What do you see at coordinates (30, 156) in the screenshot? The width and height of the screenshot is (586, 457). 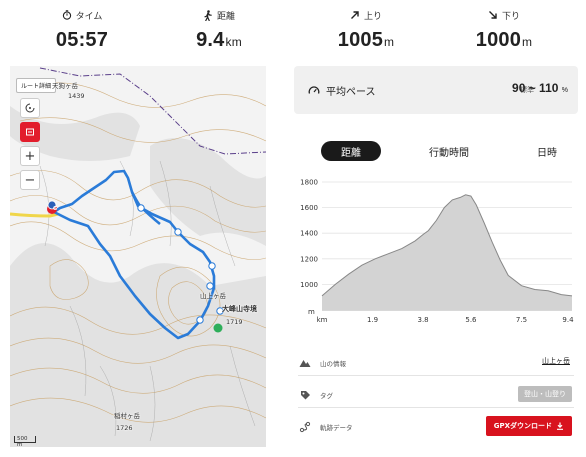 I see `zoom-in-button: +` at bounding box center [30, 156].